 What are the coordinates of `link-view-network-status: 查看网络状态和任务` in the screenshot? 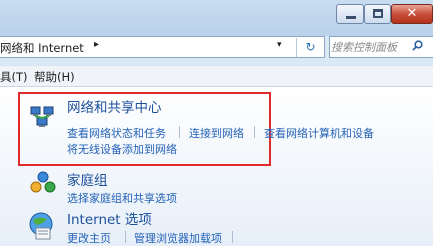 It's located at (116, 133).